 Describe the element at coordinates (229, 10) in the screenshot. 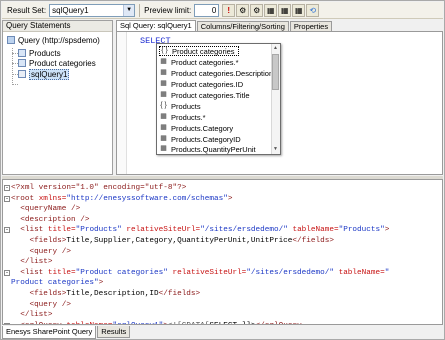

I see `execute-button: !` at that location.